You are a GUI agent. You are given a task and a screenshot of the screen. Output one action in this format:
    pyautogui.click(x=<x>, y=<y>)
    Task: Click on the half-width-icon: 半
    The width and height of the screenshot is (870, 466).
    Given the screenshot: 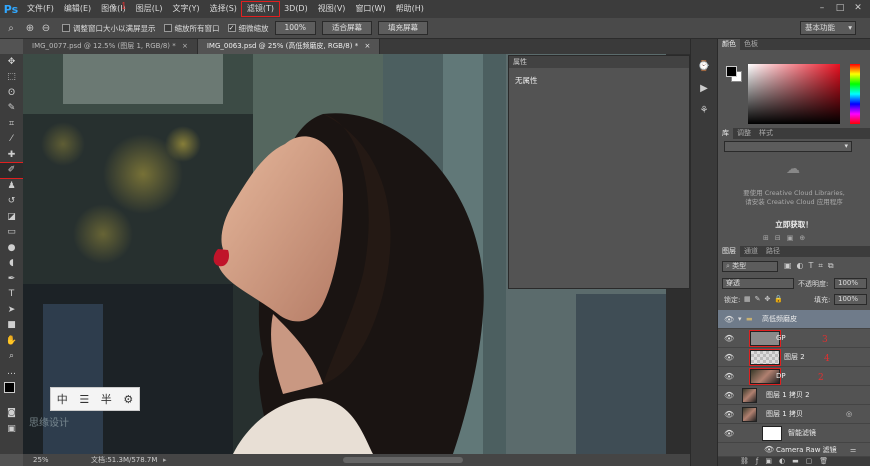 What is the action you would take?
    pyautogui.click(x=106, y=399)
    